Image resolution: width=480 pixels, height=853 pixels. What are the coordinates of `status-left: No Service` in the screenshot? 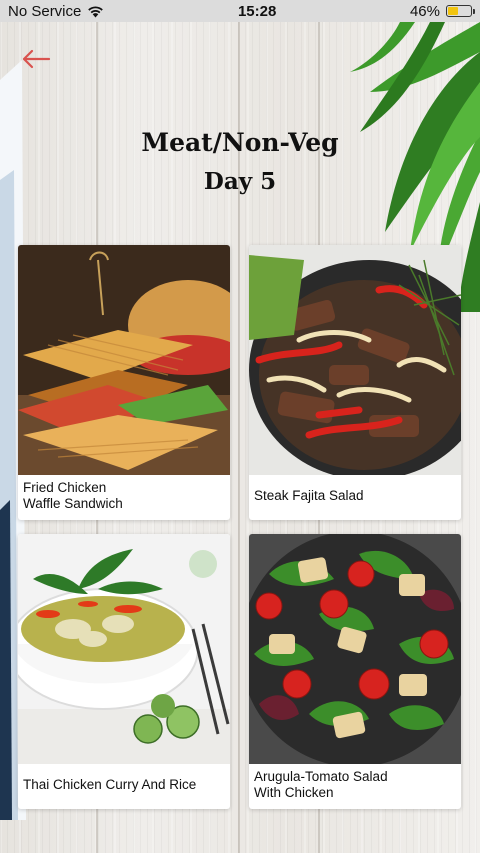 It's located at (56, 11).